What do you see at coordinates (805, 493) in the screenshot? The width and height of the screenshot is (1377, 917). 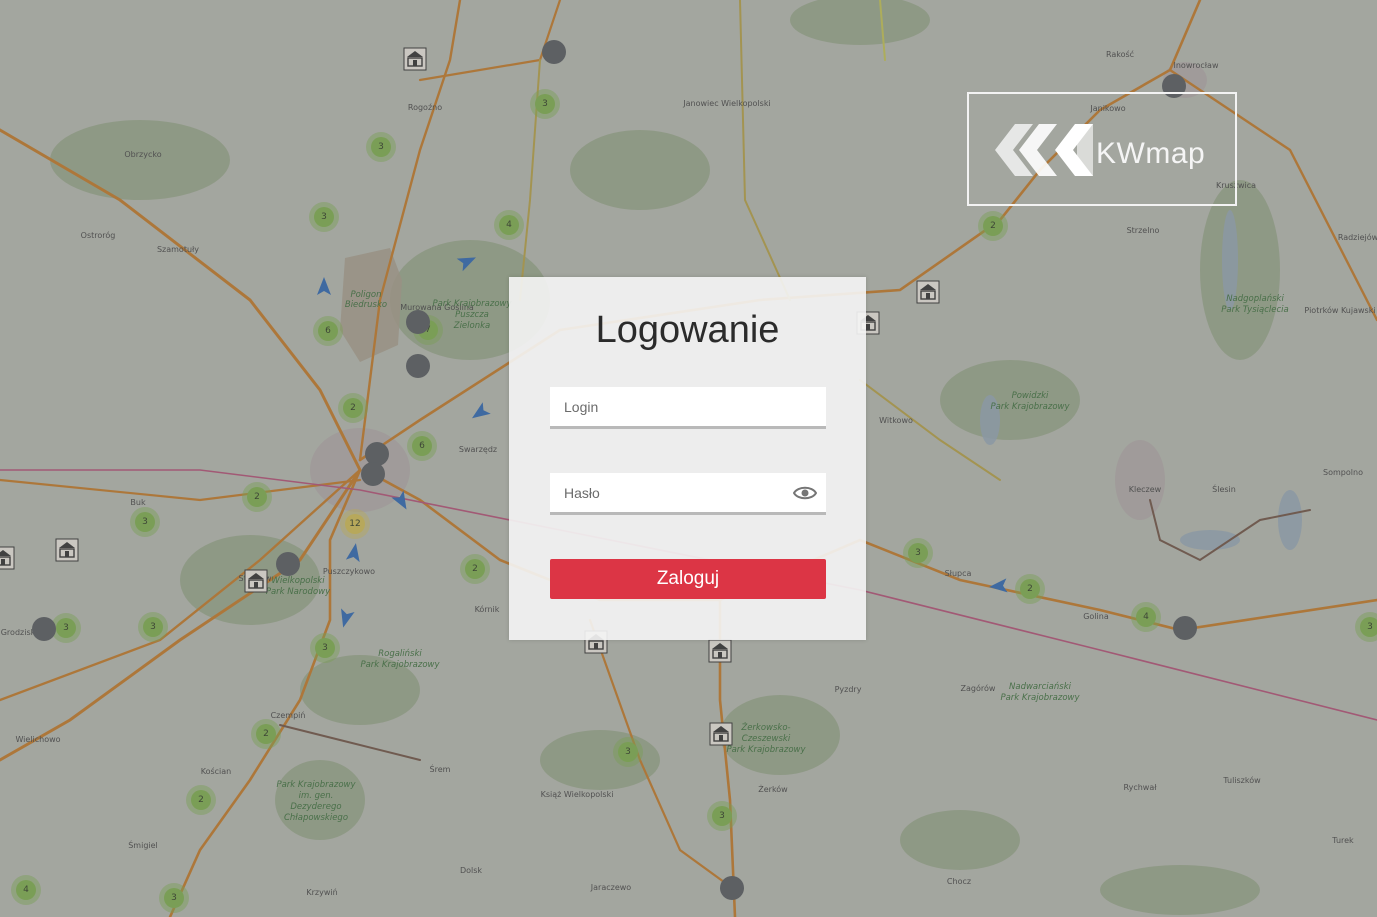 I see `show-password-eye-icon` at bounding box center [805, 493].